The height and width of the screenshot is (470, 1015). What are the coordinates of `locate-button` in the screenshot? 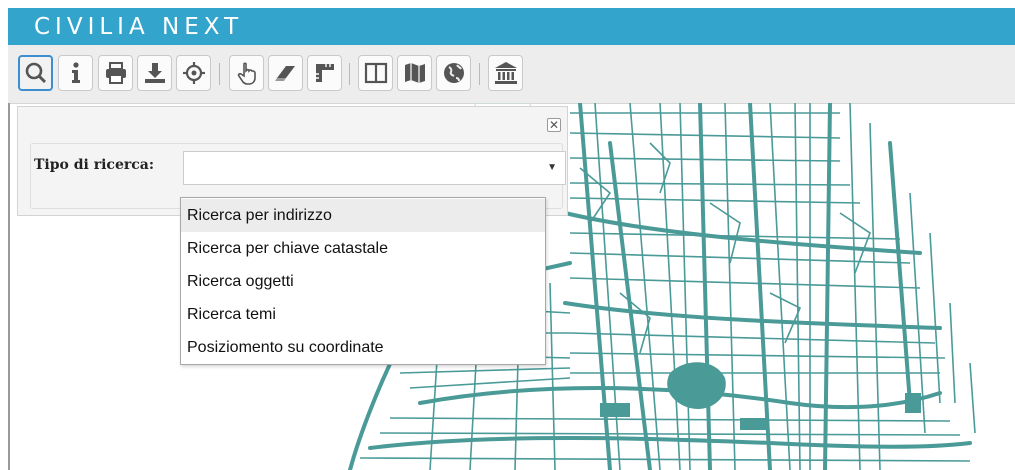 It's located at (193, 73).